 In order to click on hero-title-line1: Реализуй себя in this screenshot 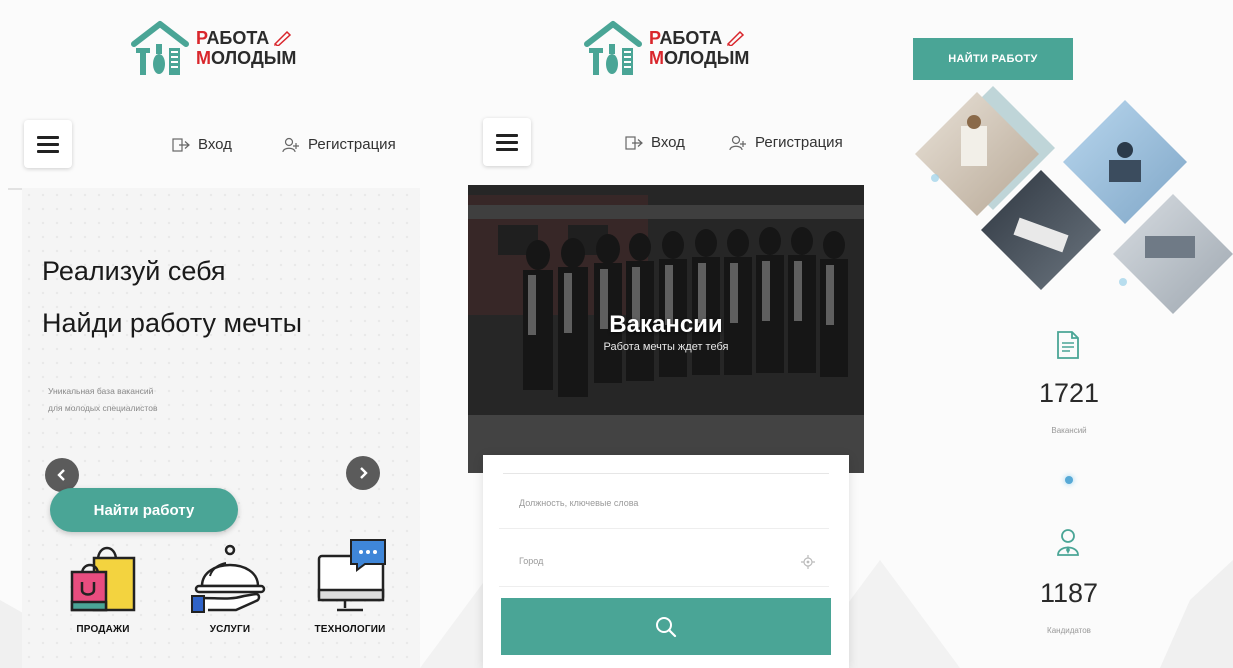, I will do `click(134, 271)`.